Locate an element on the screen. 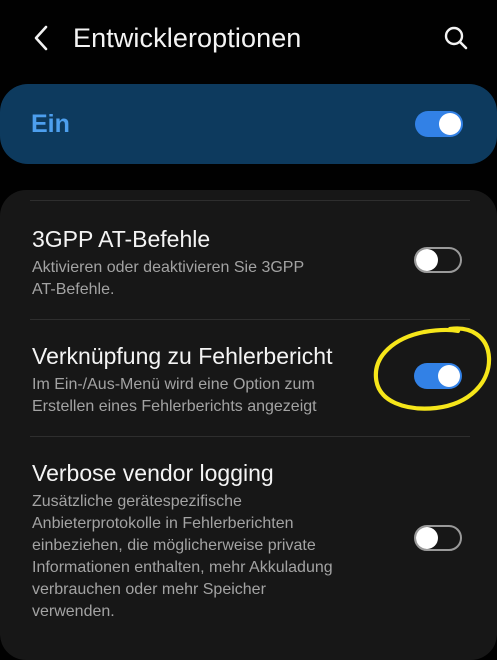 Image resolution: width=497 pixels, height=660 pixels. chevron-left-icon is located at coordinates (41, 38).